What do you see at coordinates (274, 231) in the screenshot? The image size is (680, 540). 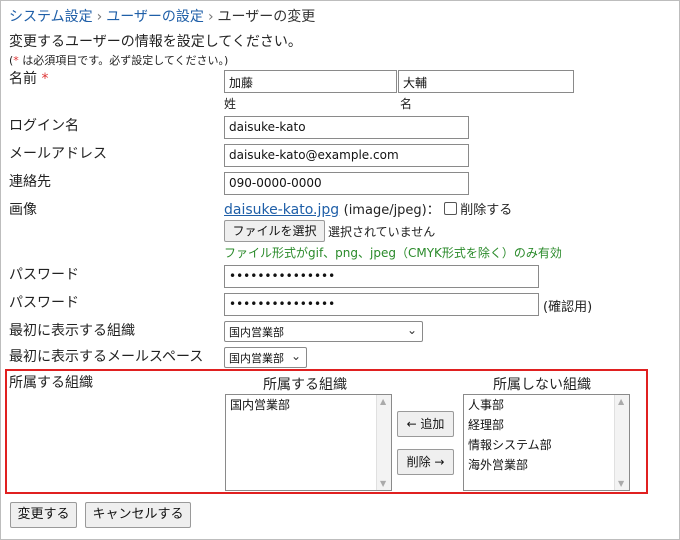 I see `choose-file-button: ファイルを選択` at bounding box center [274, 231].